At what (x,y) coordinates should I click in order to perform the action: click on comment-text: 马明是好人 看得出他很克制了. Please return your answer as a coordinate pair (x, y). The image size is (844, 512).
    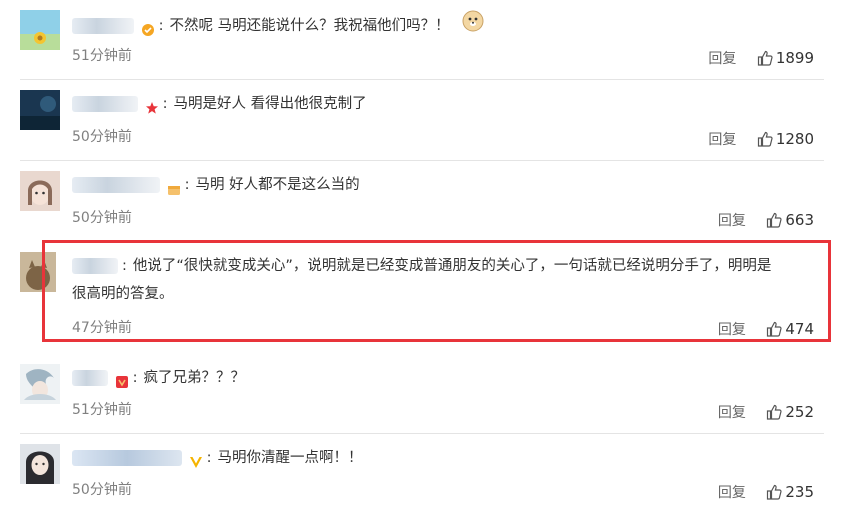
    Looking at the image, I should click on (270, 104).